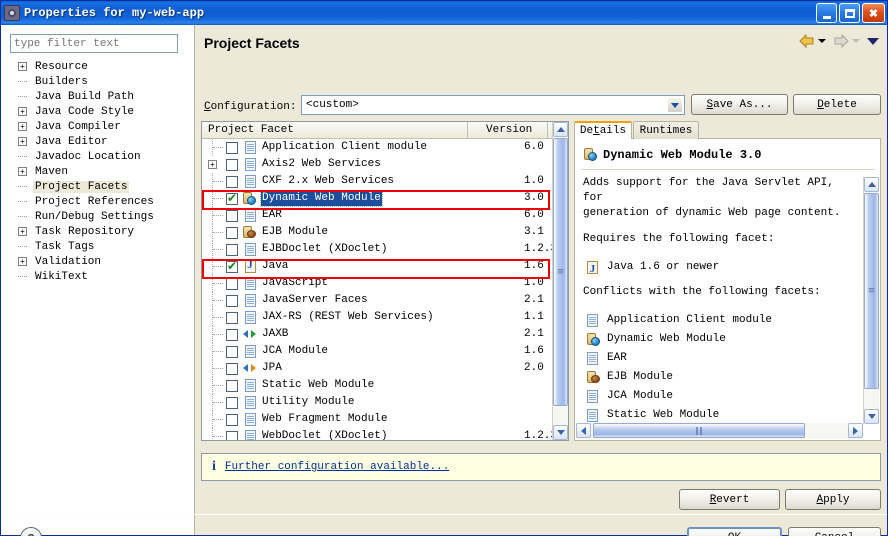 The height and width of the screenshot is (536, 888). I want to click on sidebar-item-task-tags: Task Tags, so click(98, 246).